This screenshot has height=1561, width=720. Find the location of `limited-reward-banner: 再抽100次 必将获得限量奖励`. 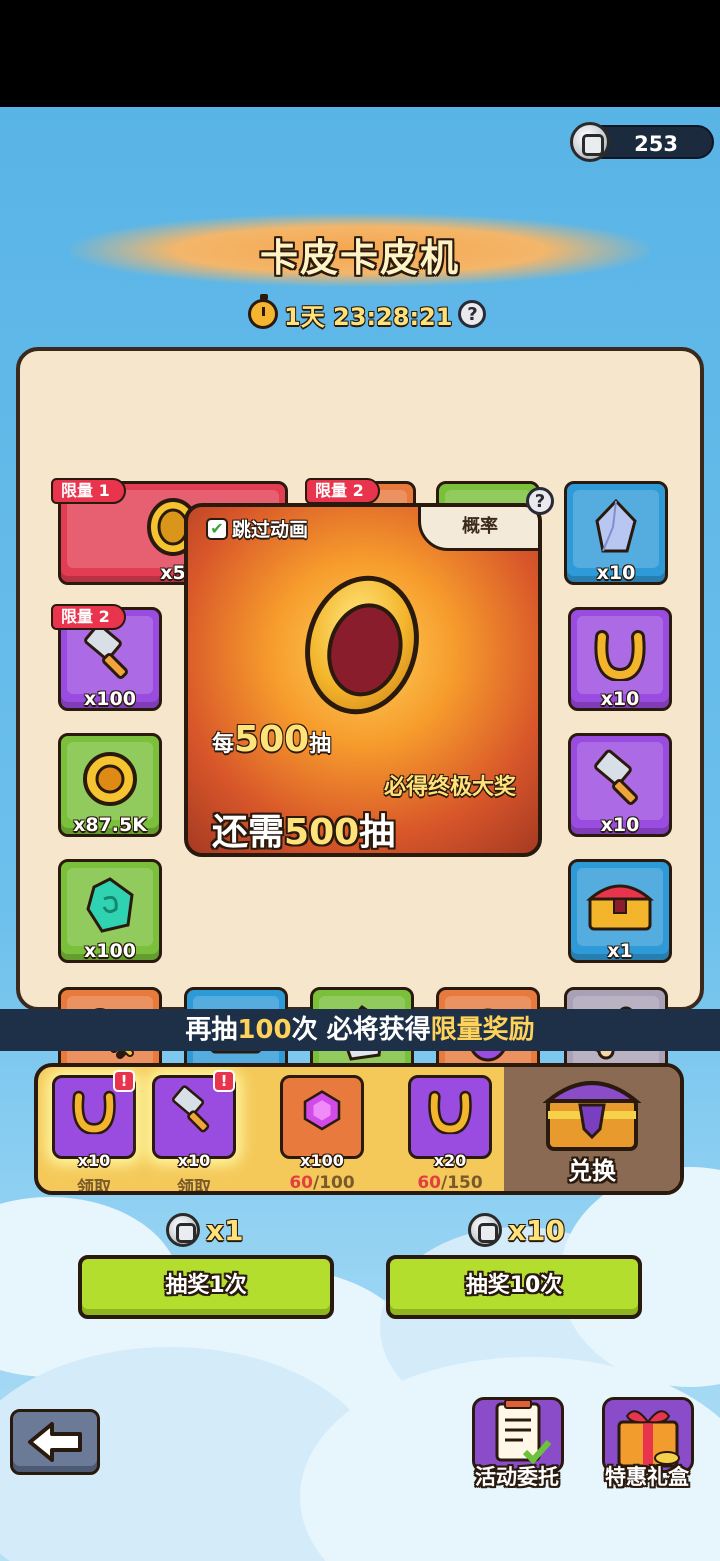

limited-reward-banner: 再抽100次 必将获得限量奖励 is located at coordinates (360, 1030).